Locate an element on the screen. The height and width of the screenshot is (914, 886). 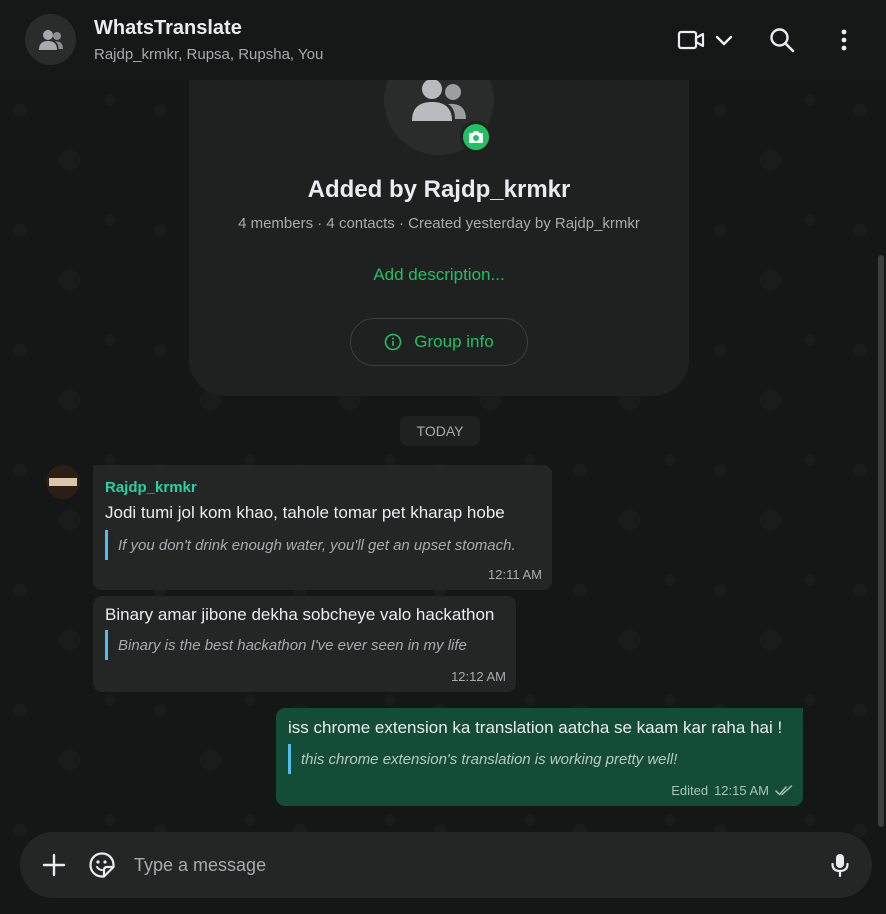
attach-button is located at coordinates (54, 865).